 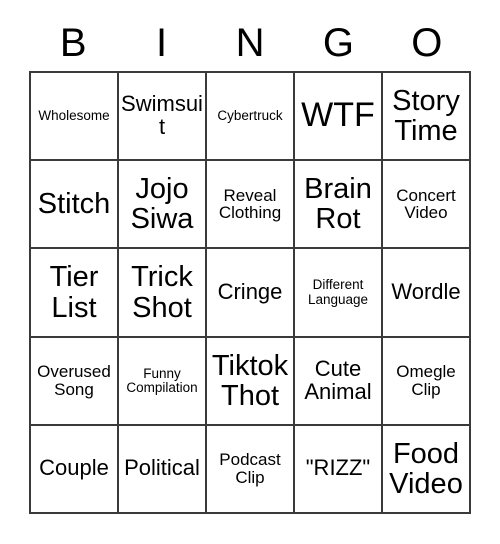 I want to click on header-letter-2: N, so click(x=250, y=43).